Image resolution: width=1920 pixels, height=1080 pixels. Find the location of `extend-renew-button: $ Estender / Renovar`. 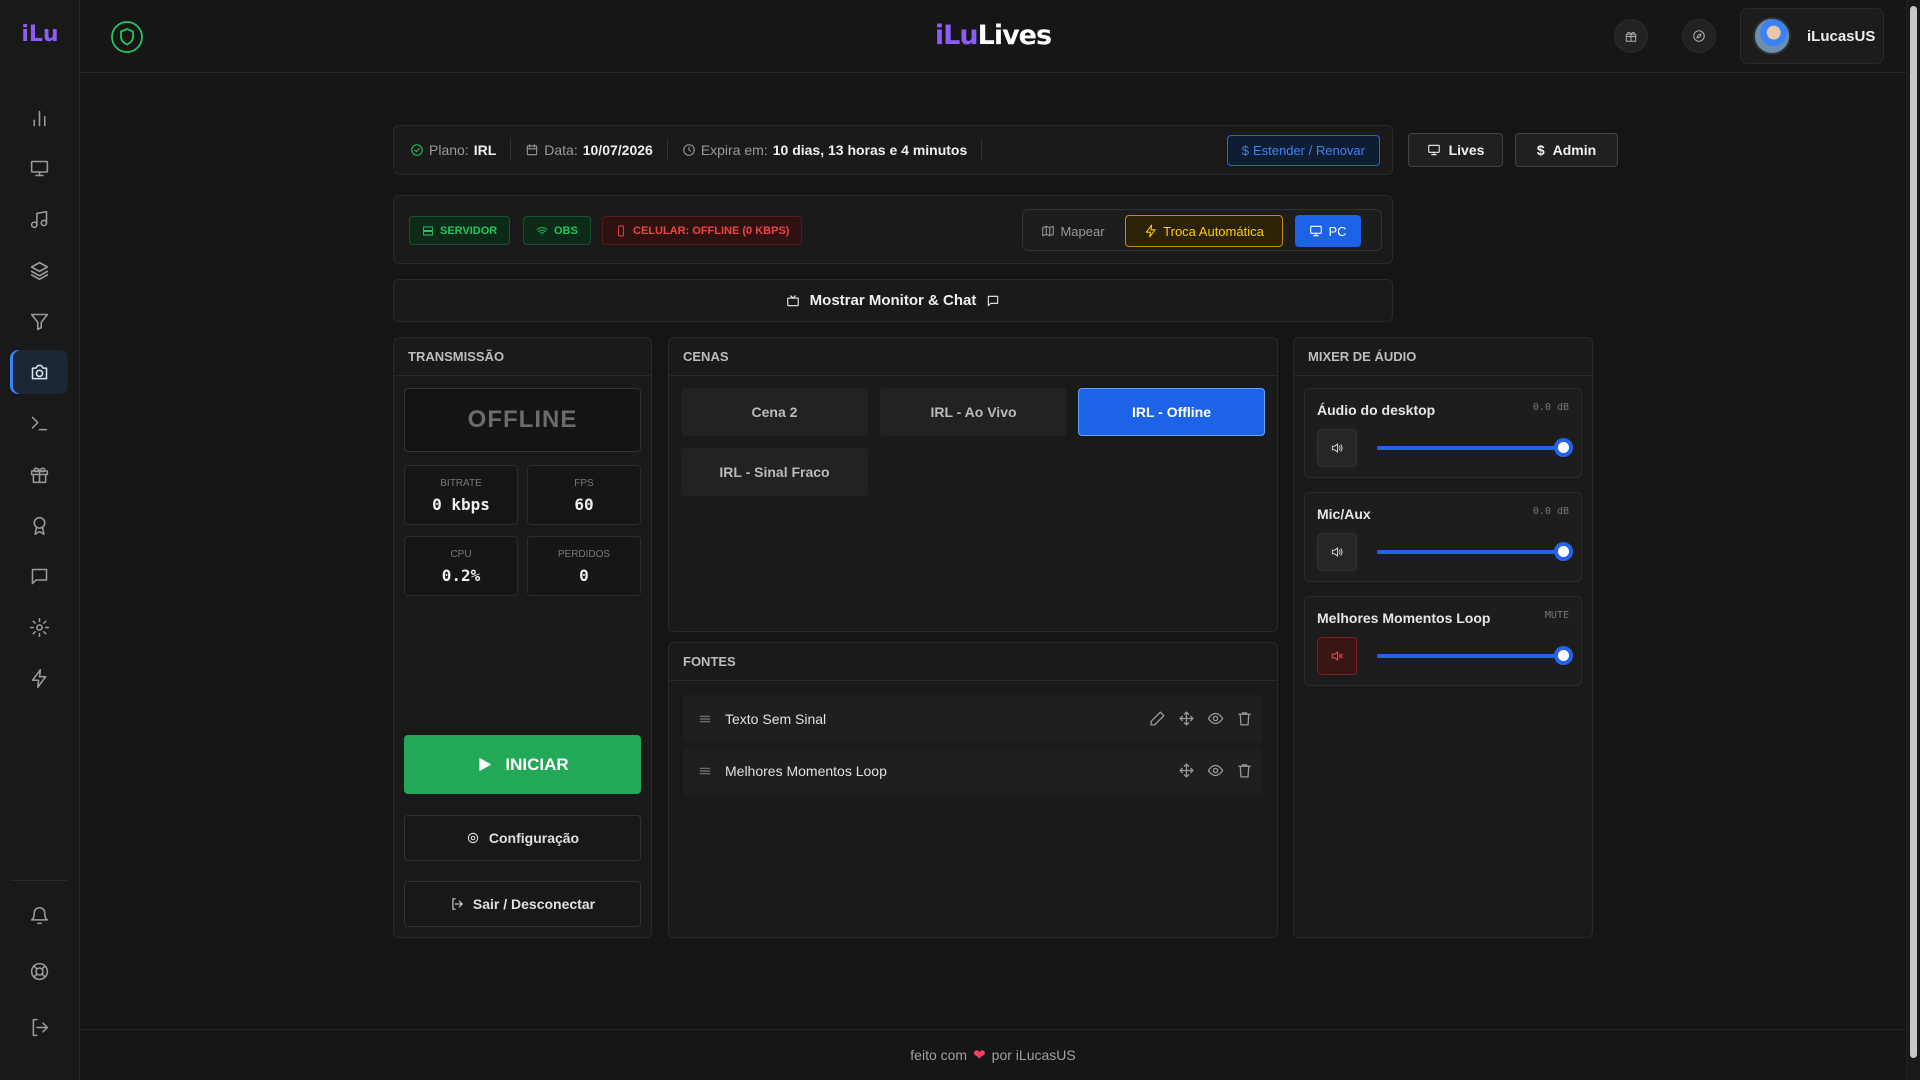

extend-renew-button: $ Estender / Renovar is located at coordinates (1303, 150).